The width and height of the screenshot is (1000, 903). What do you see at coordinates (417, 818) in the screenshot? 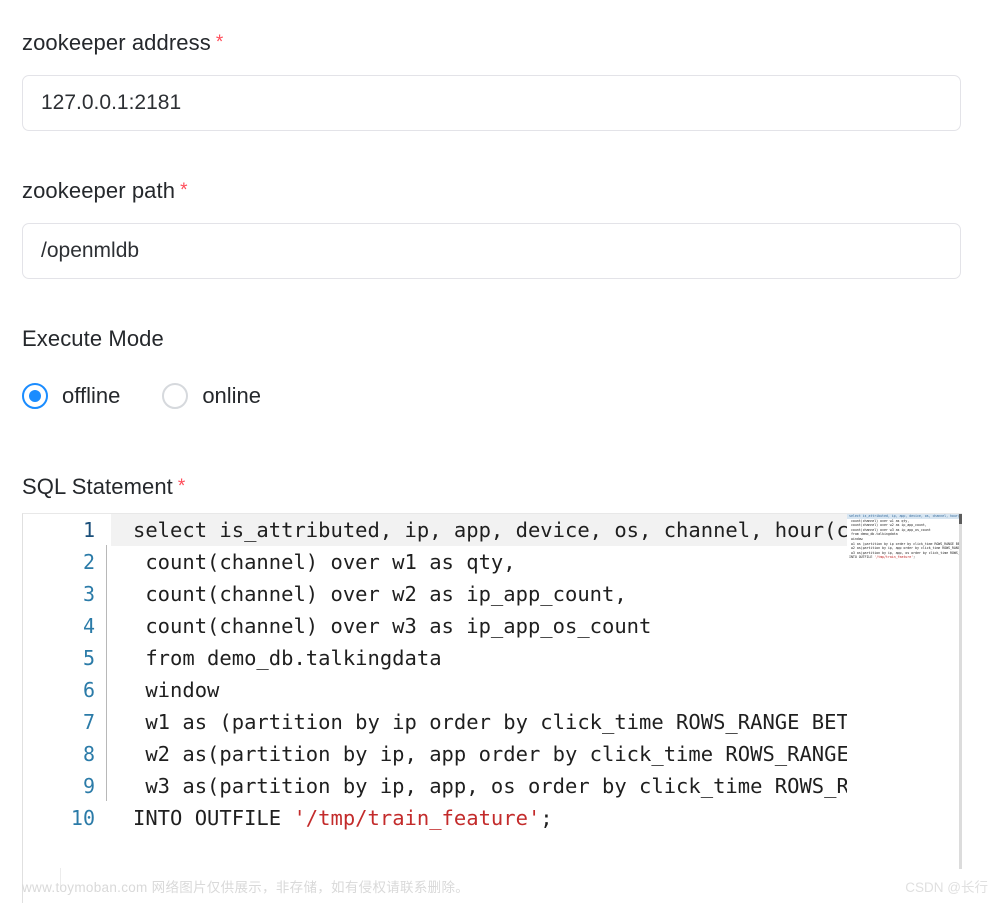
I see `editor-string-literal: '/tmp/train_feature'` at bounding box center [417, 818].